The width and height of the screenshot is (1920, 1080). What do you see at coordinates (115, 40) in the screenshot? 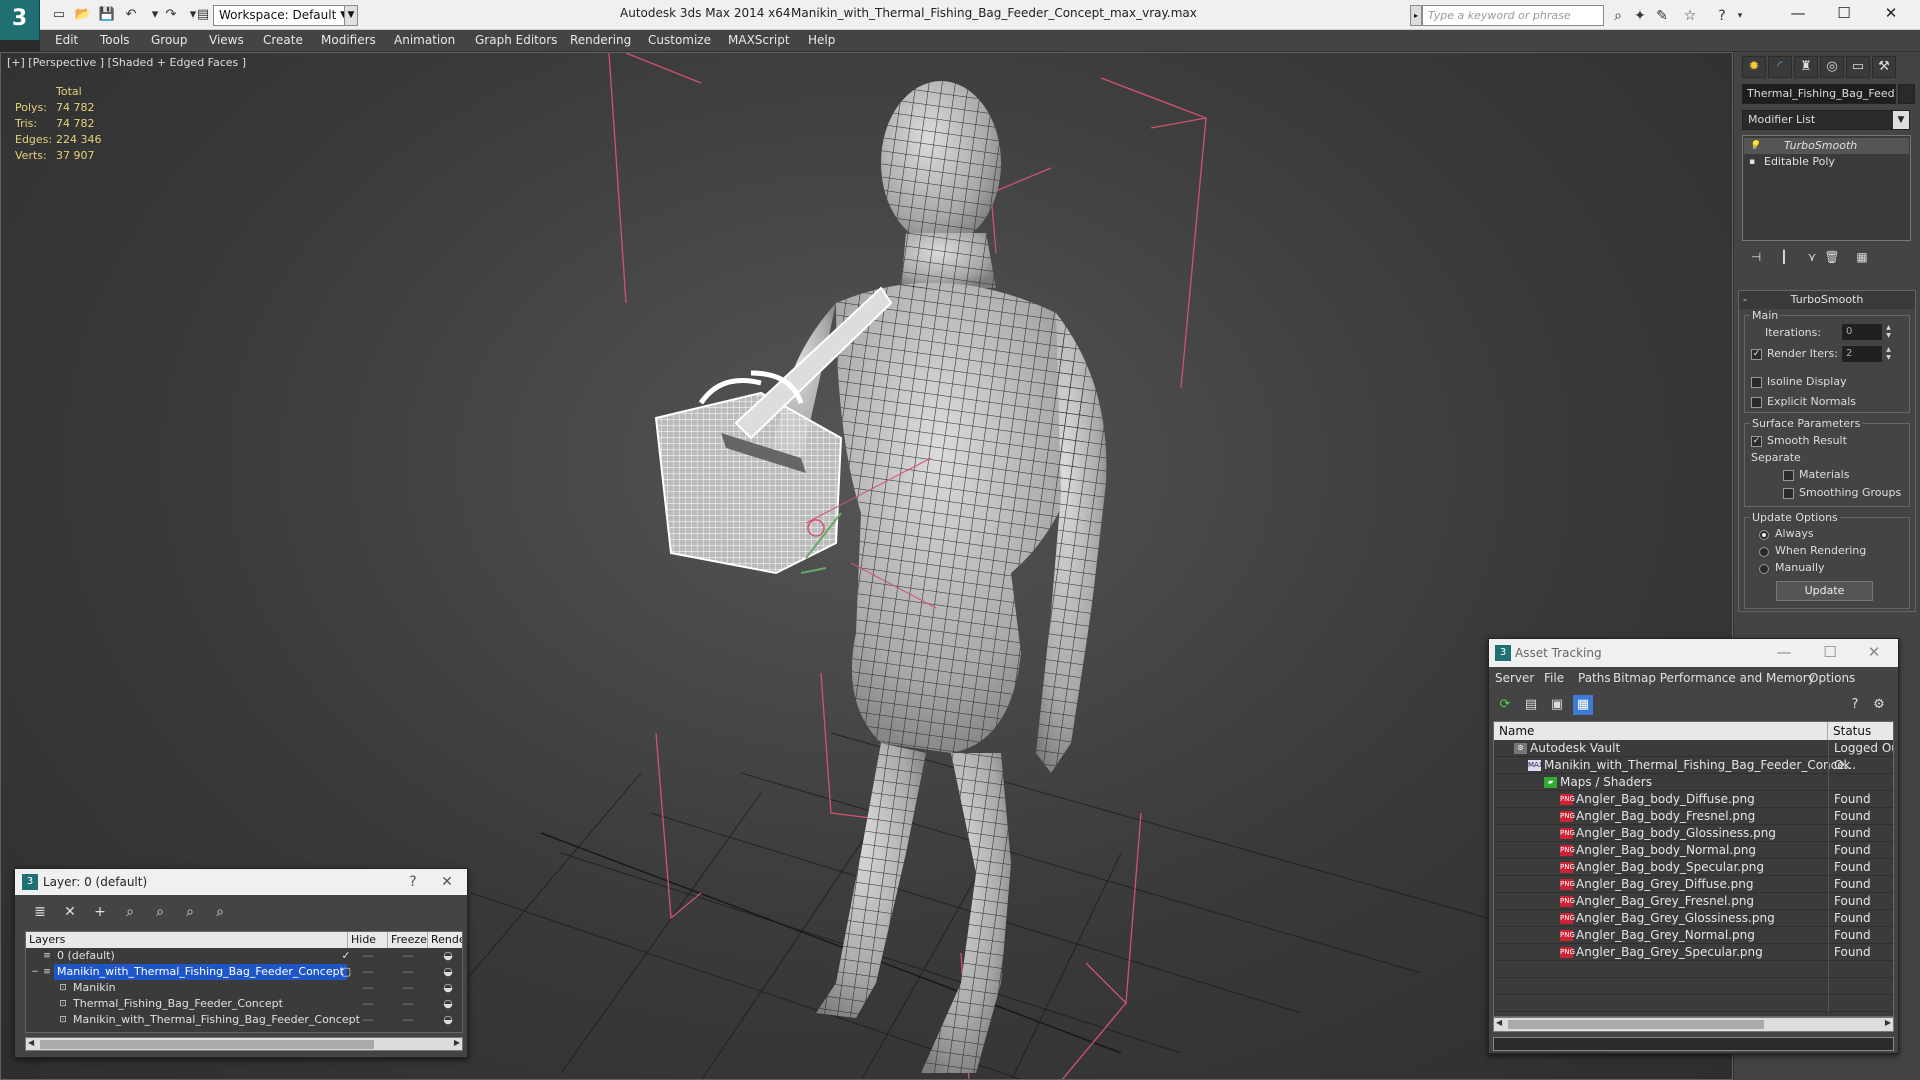
I see `menu-tools: Tools` at bounding box center [115, 40].